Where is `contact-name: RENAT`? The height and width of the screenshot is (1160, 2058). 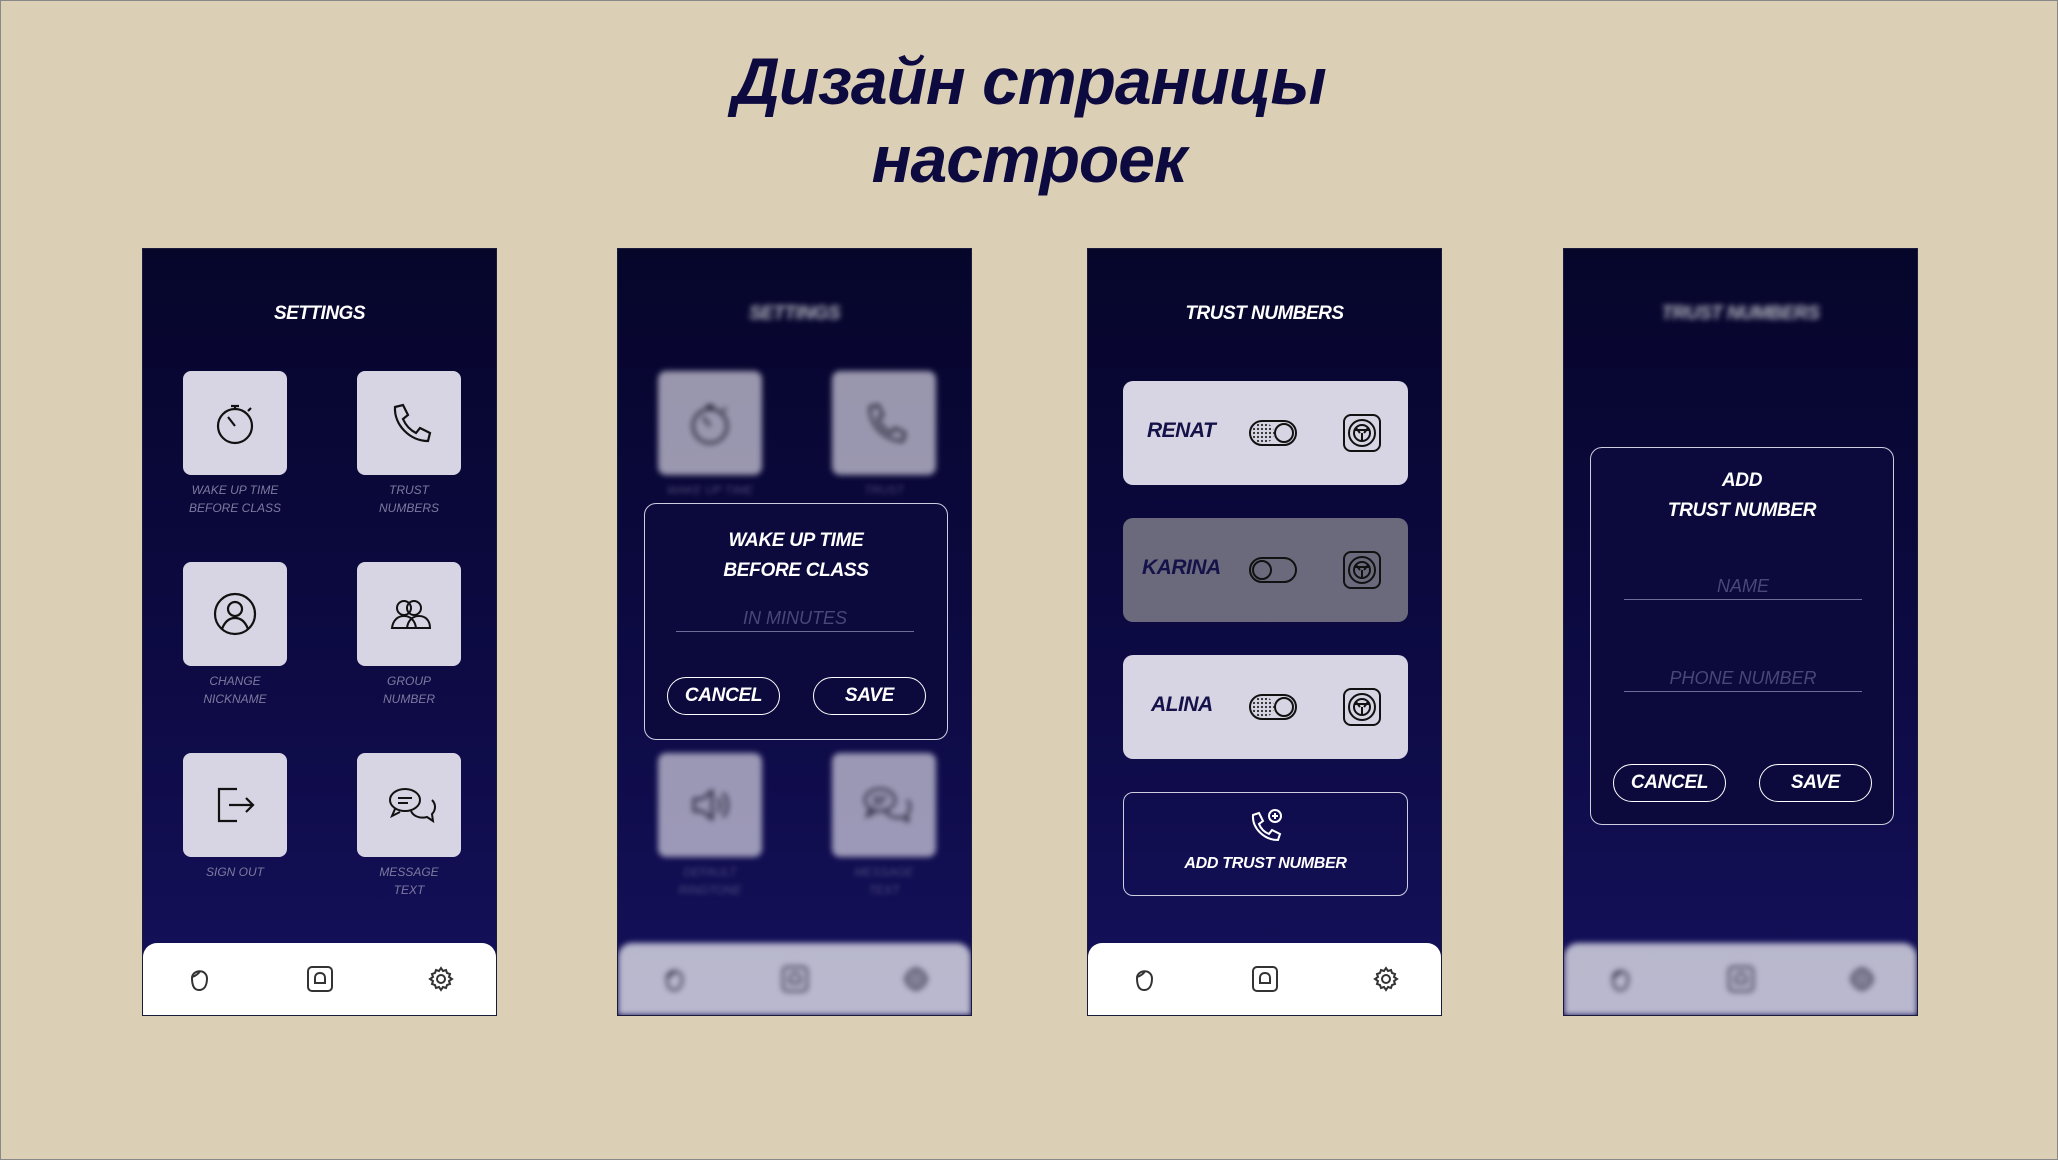 contact-name: RENAT is located at coordinates (1181, 430).